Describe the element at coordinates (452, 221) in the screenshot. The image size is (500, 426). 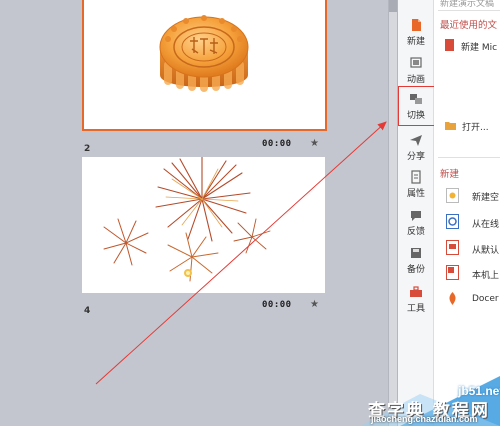
I see `online-template-icon` at that location.